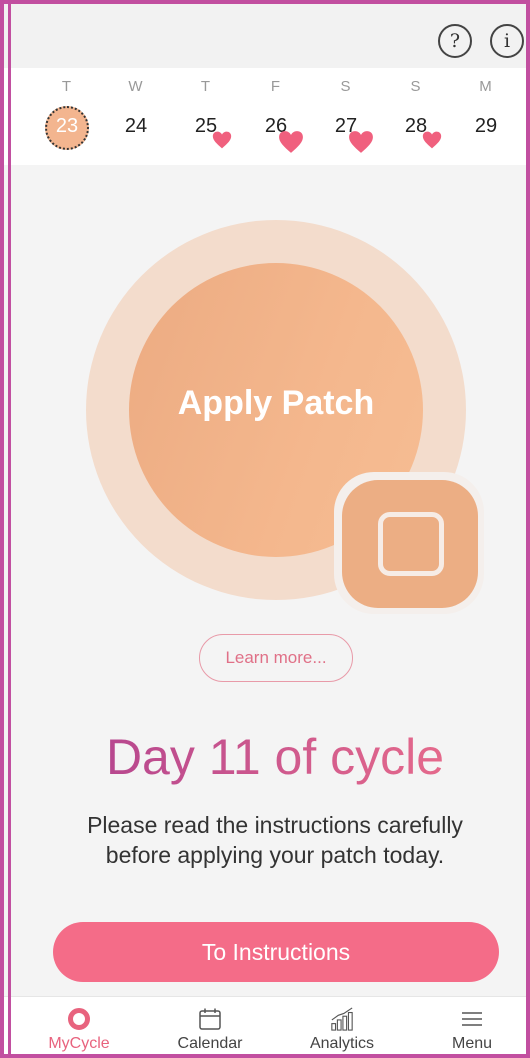 The height and width of the screenshot is (1058, 530). I want to click on instructions-line-1: Please read the instructions carefully, so click(275, 825).